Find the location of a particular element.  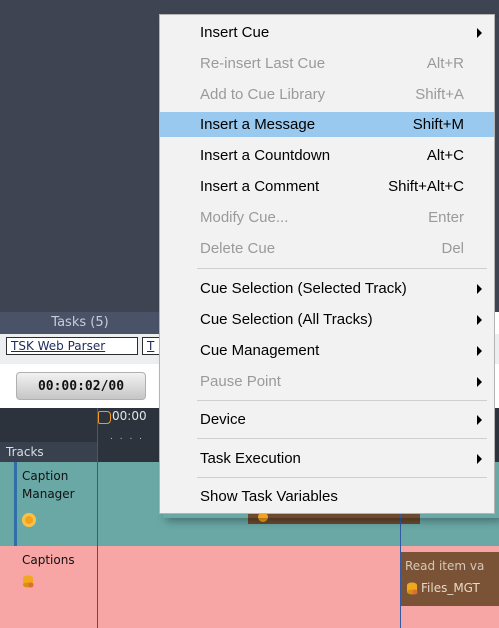

track-label-caption-manager: Caption Manager is located at coordinates (48, 485).